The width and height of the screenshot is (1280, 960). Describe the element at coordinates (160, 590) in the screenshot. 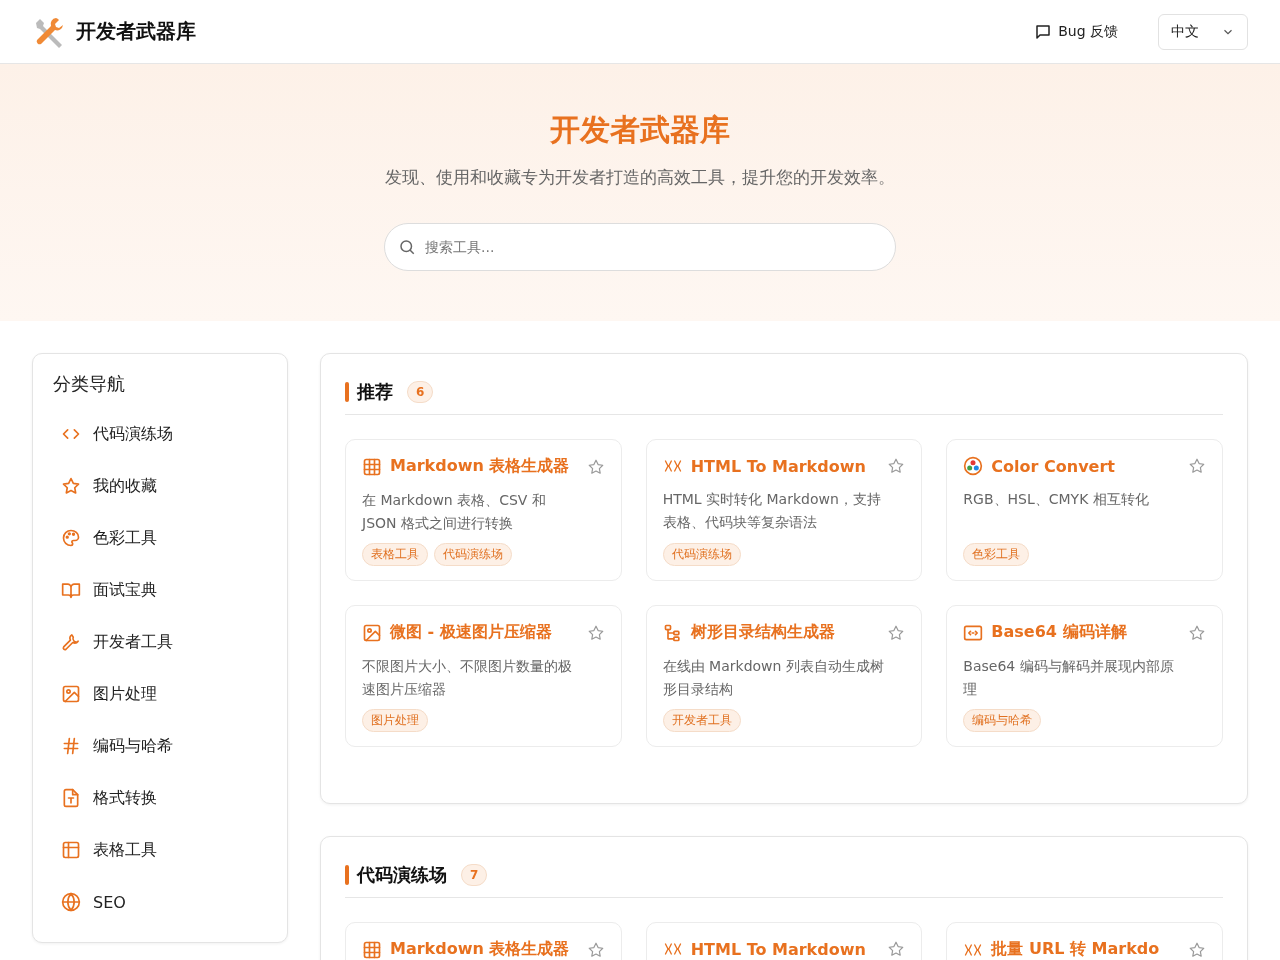

I see `category-link: 面试宝典` at that location.